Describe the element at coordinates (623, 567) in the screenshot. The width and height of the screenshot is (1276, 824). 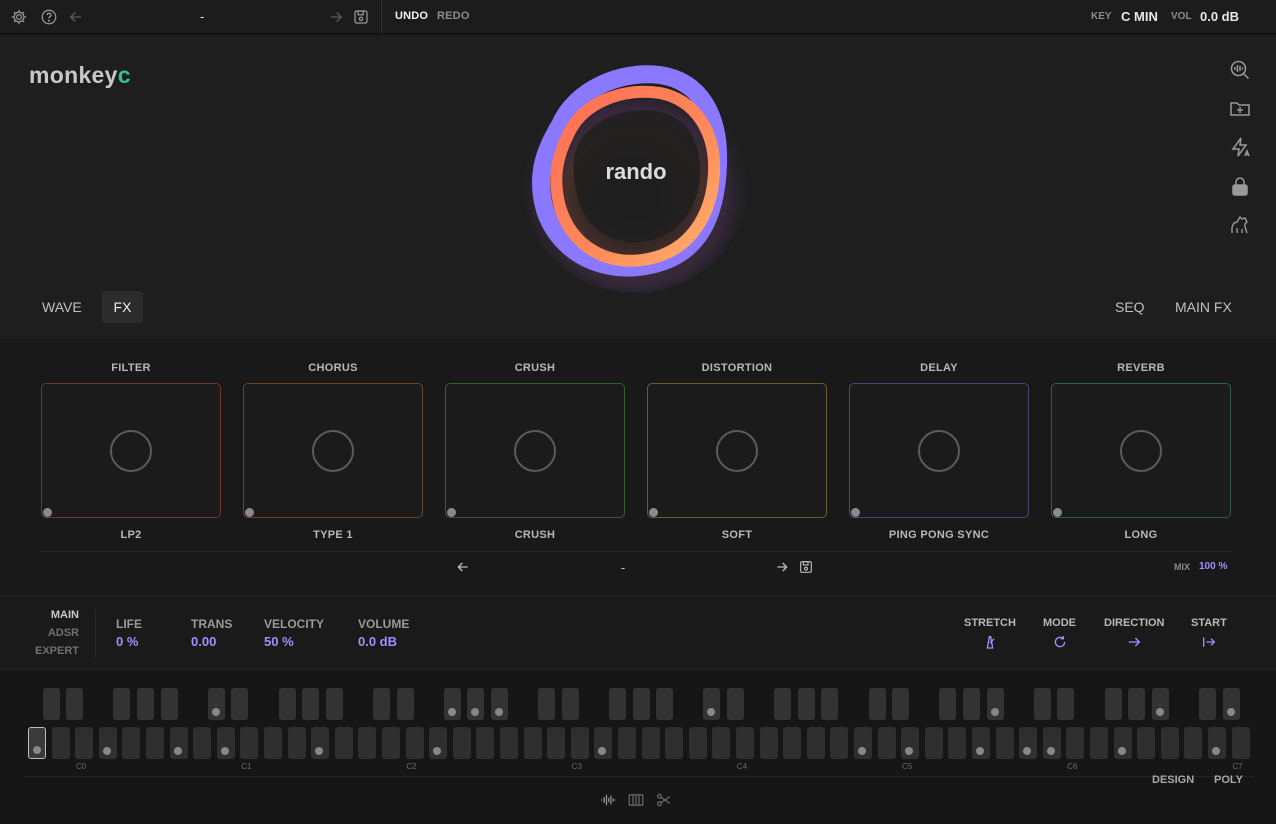
I see `fx-preset-name: -` at that location.